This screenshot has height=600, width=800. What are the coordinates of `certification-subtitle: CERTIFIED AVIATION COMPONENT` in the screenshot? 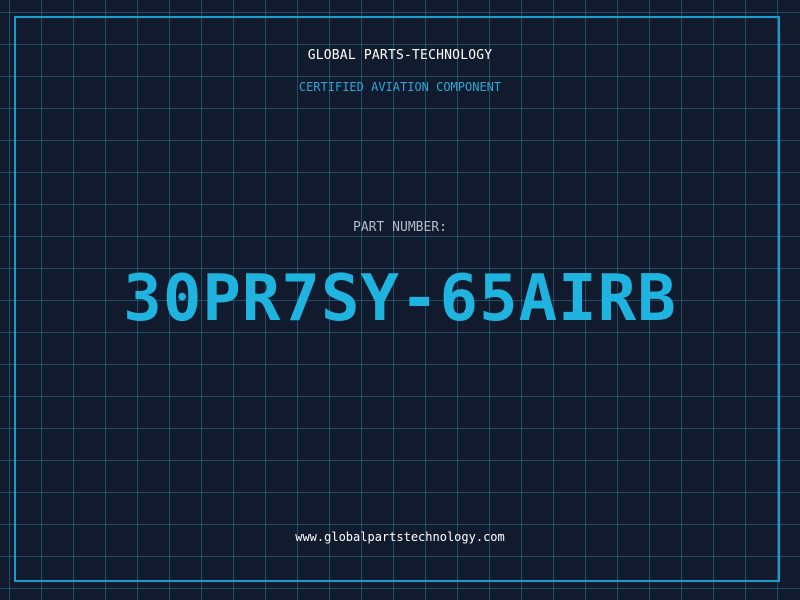 It's located at (400, 87).